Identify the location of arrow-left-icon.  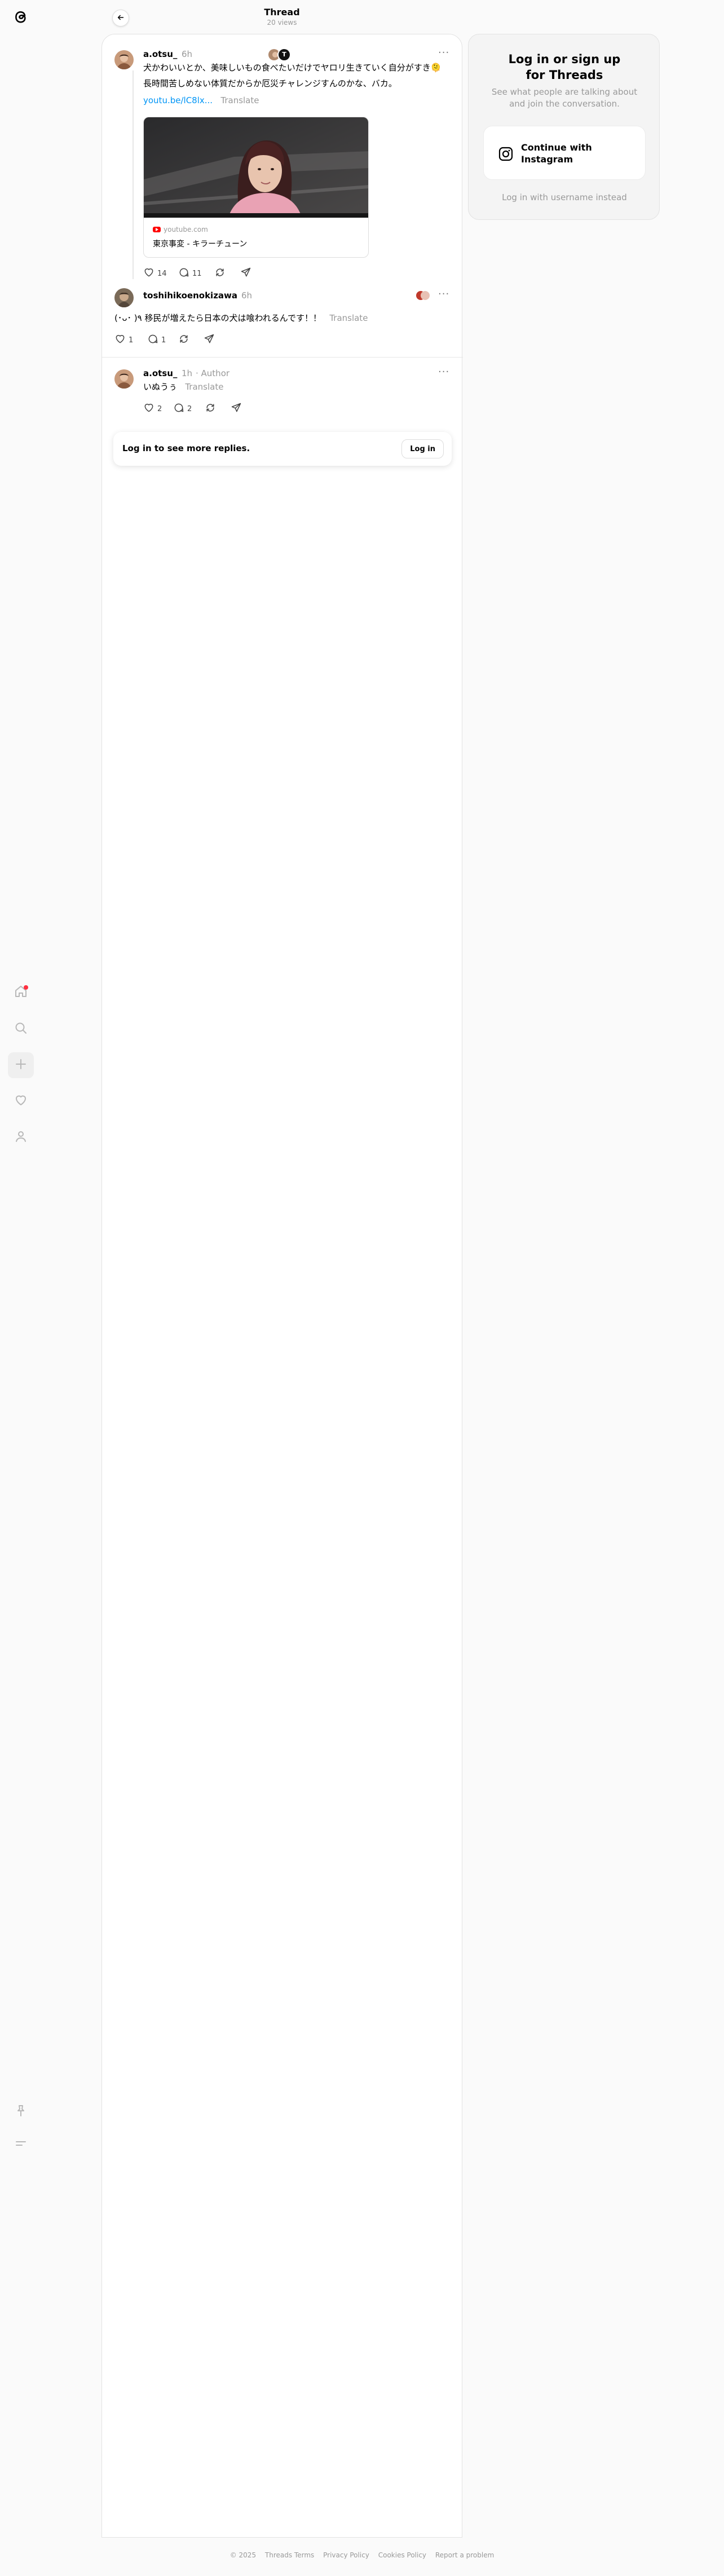
(121, 18).